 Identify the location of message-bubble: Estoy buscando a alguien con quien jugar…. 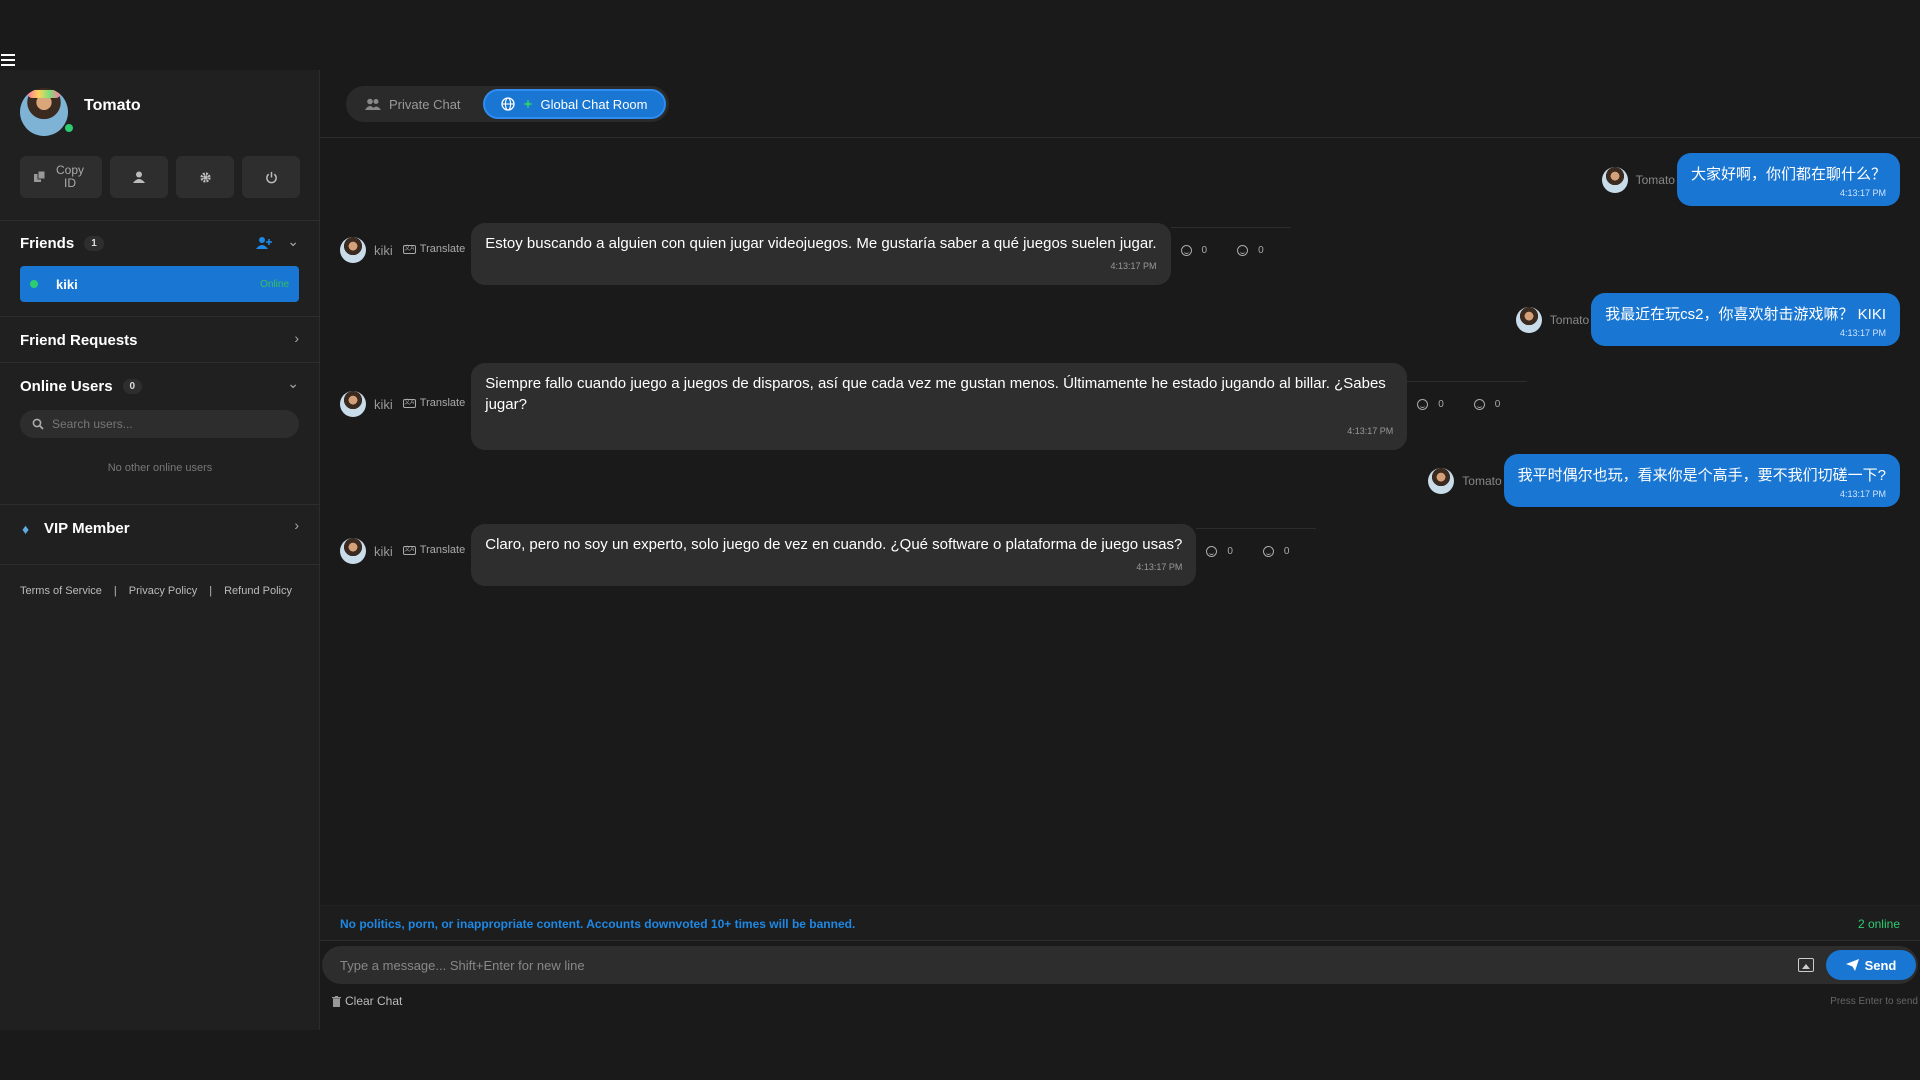
(821, 254).